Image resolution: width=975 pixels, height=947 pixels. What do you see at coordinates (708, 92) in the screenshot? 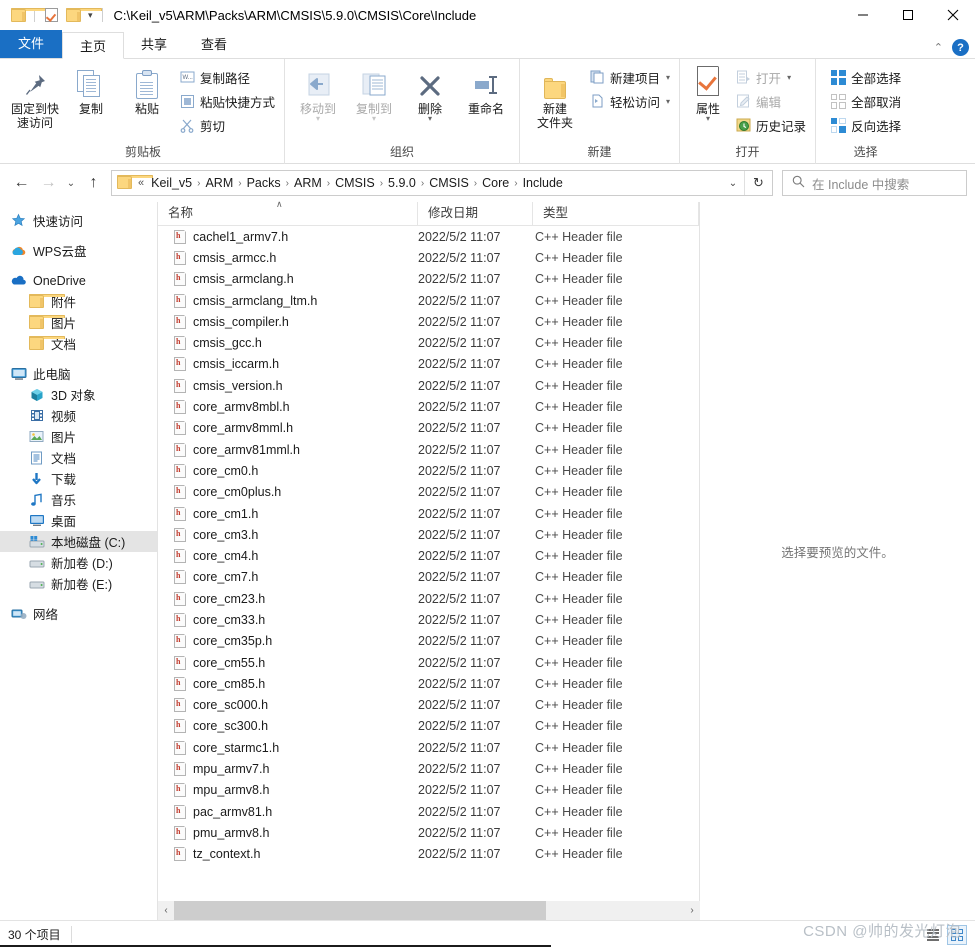
I see `properties-button: 属性 ▾` at bounding box center [708, 92].